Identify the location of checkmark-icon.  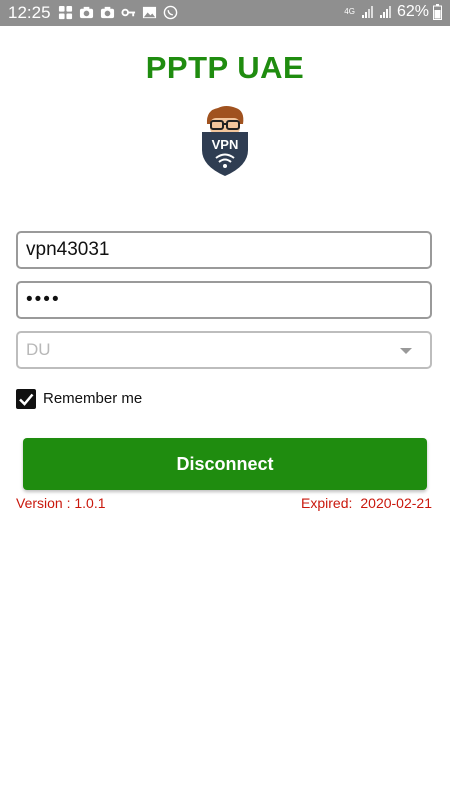
(26, 399).